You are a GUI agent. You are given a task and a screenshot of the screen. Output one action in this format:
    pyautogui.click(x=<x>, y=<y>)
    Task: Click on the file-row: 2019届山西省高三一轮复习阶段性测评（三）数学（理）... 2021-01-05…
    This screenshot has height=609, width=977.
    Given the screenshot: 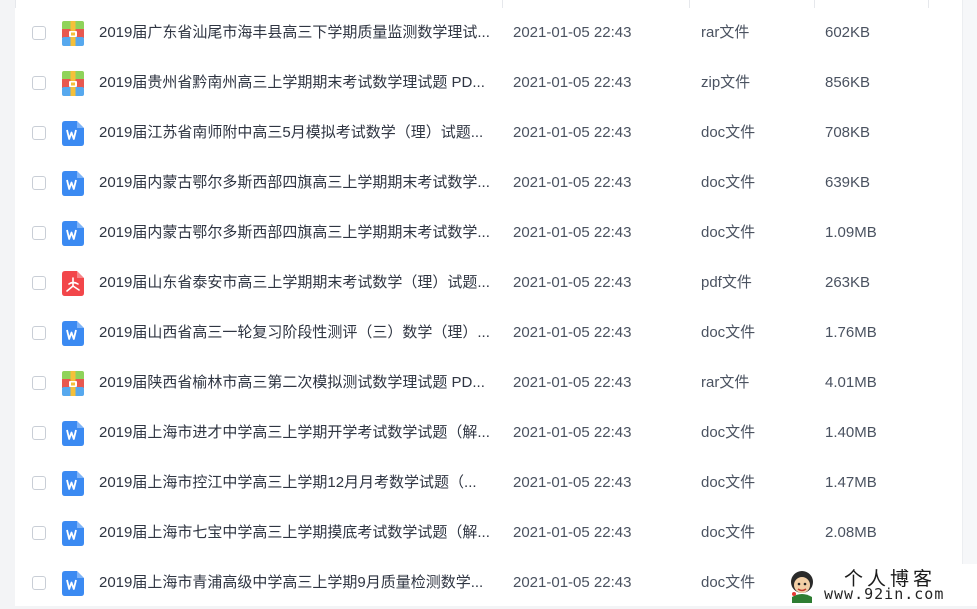 What is the action you would take?
    pyautogui.click(x=488, y=334)
    